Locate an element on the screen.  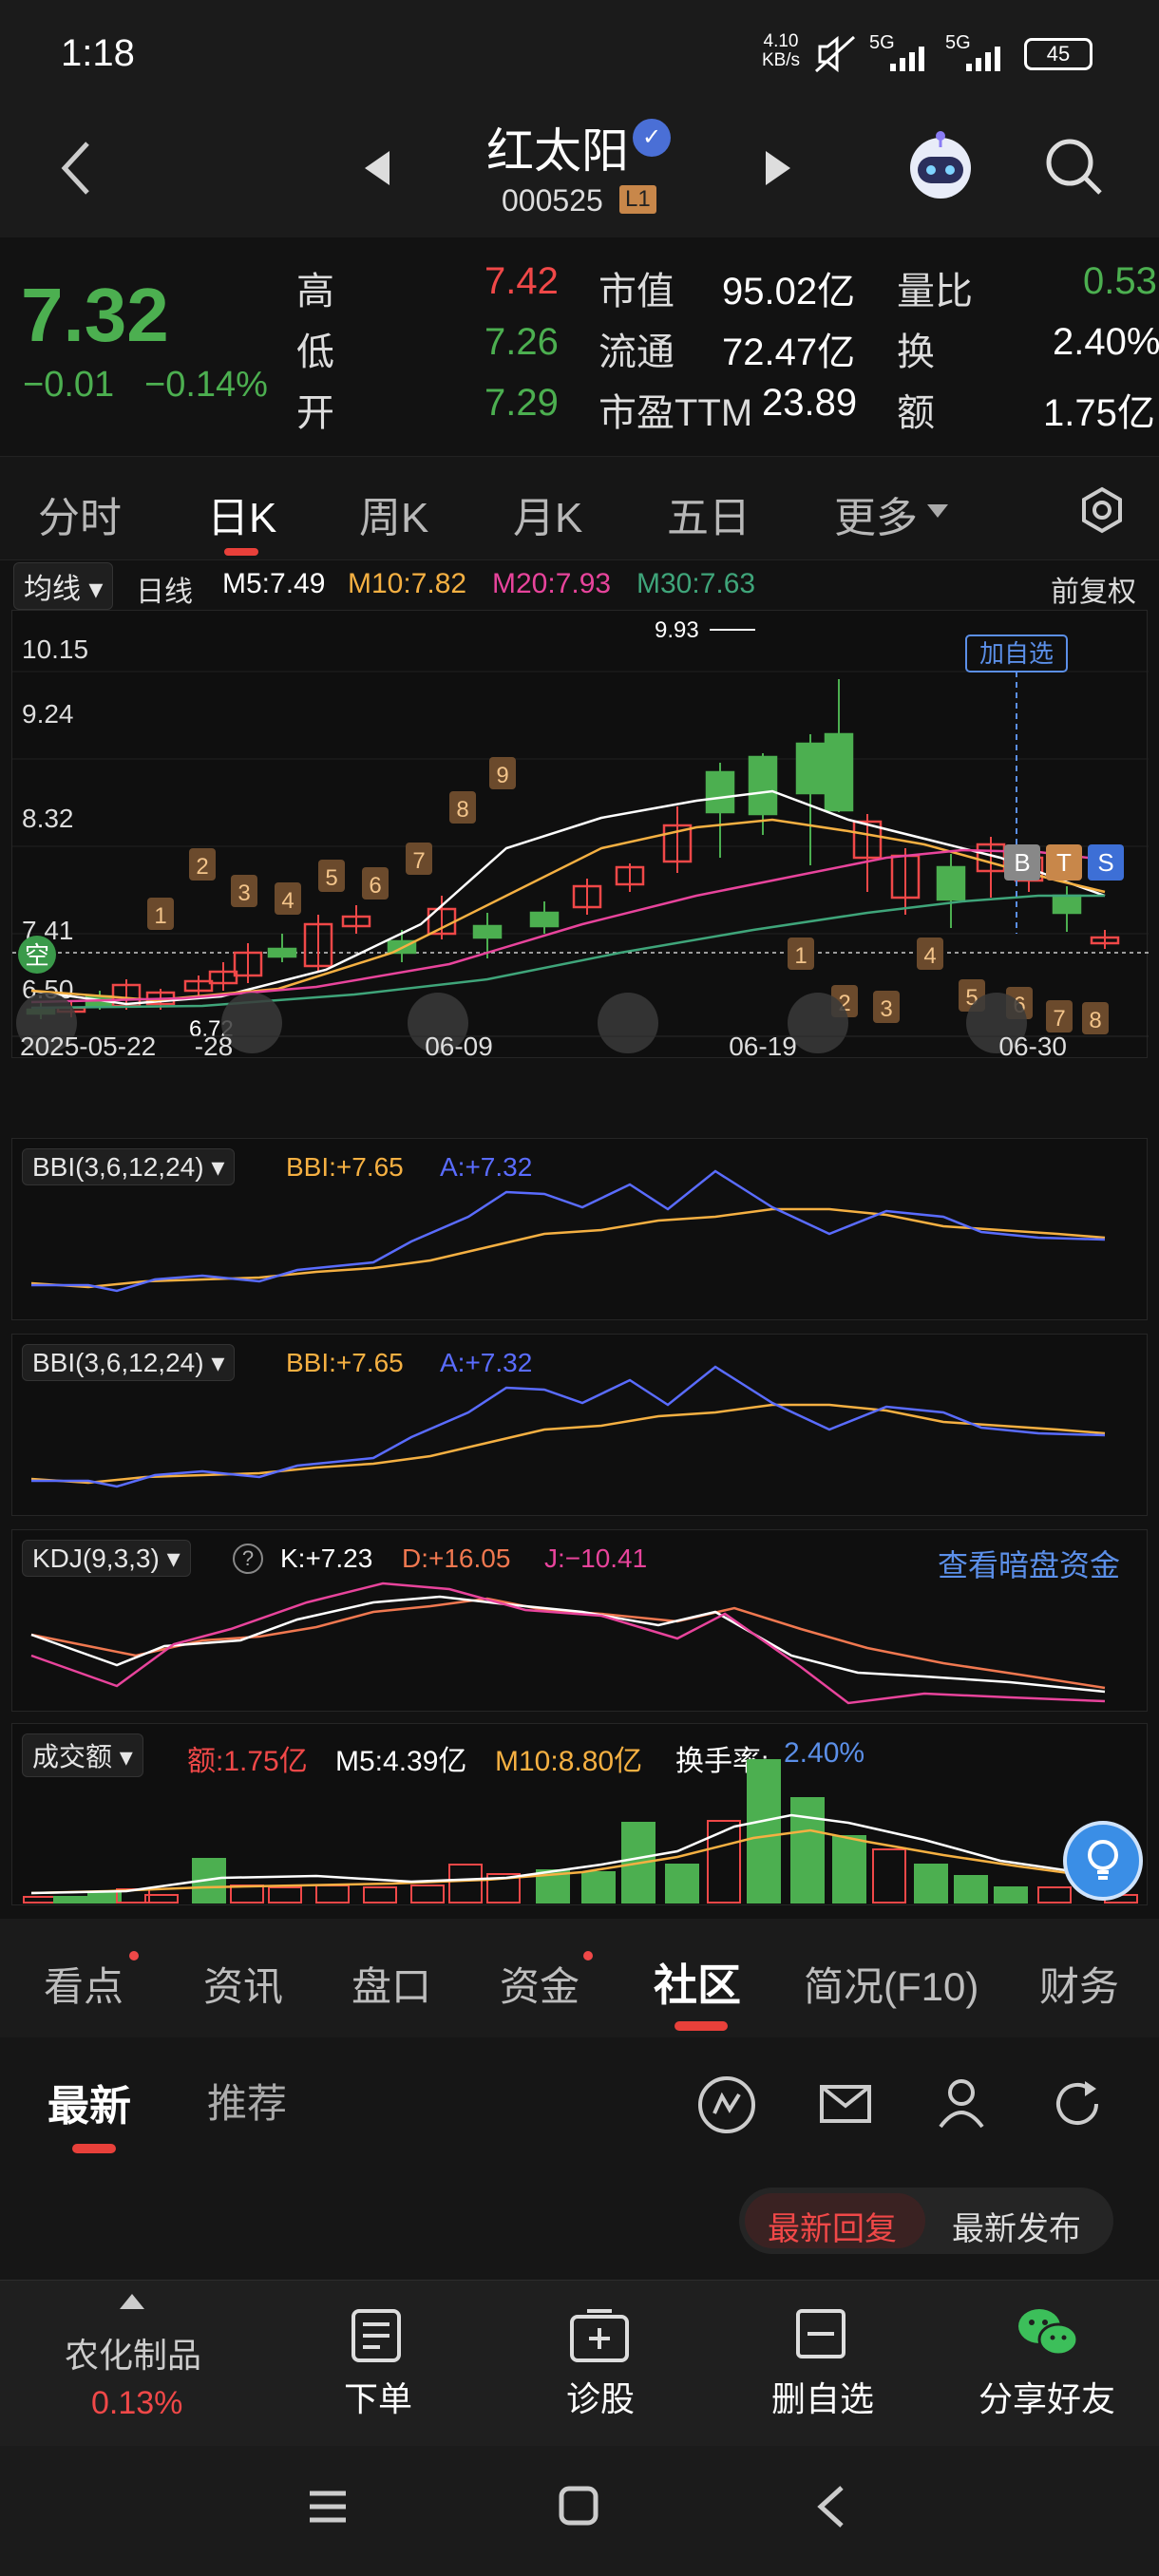
remove-watch-button: 删自选 is located at coordinates (822, 2396).